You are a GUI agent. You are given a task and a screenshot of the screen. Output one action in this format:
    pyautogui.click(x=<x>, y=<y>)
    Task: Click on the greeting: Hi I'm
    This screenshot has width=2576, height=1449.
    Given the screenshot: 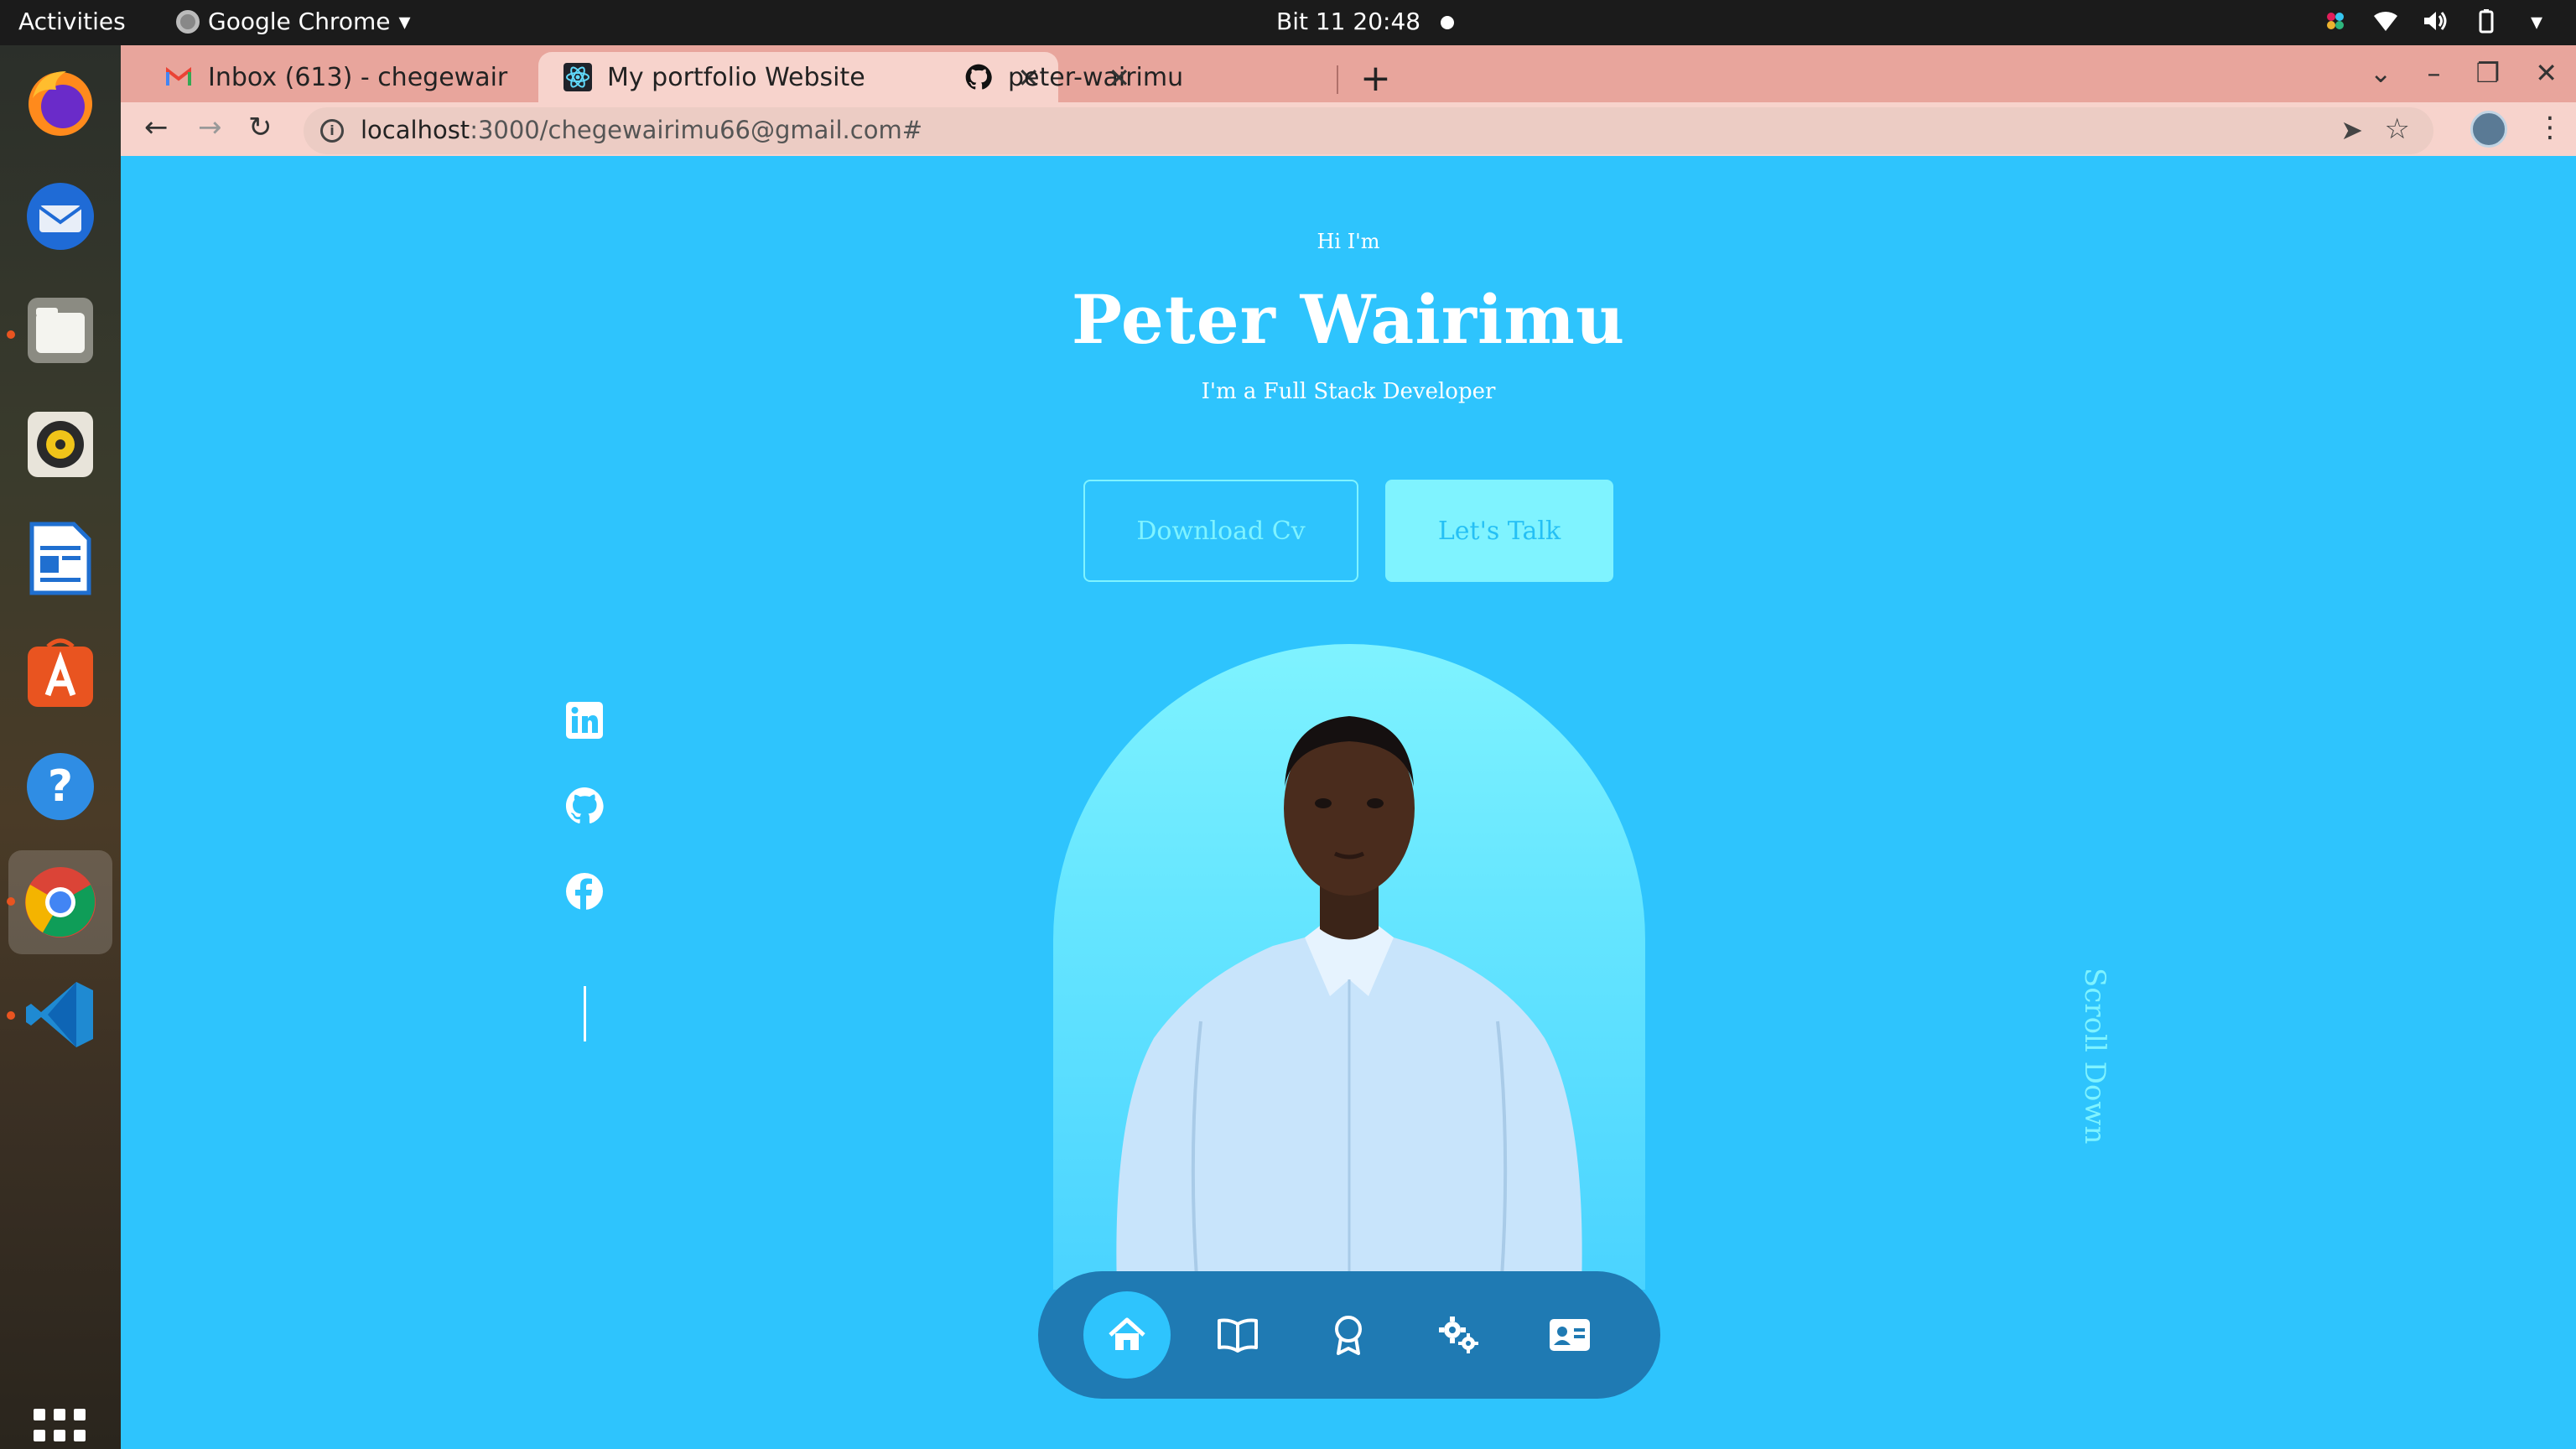 What is the action you would take?
    pyautogui.click(x=1348, y=241)
    